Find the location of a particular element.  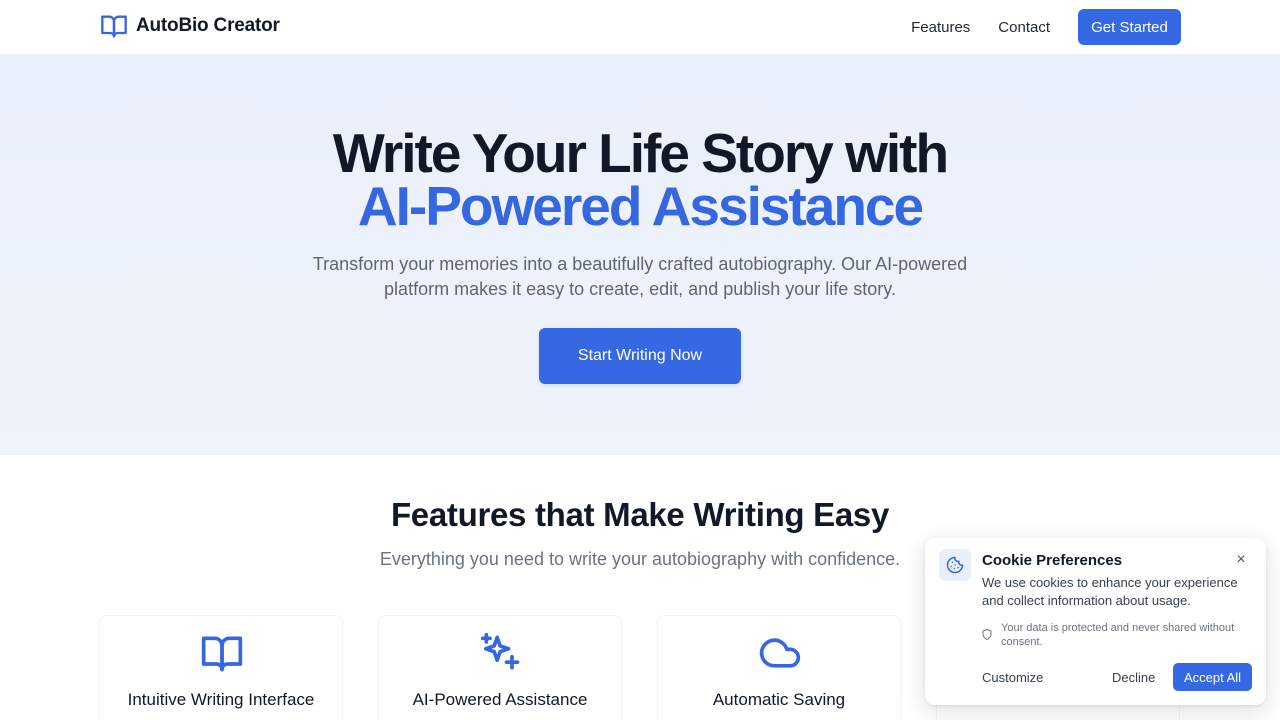

close-icon: × is located at coordinates (1241, 560).